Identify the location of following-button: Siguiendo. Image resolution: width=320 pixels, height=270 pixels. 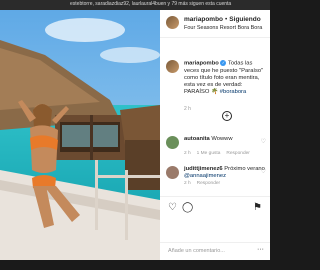
(244, 19).